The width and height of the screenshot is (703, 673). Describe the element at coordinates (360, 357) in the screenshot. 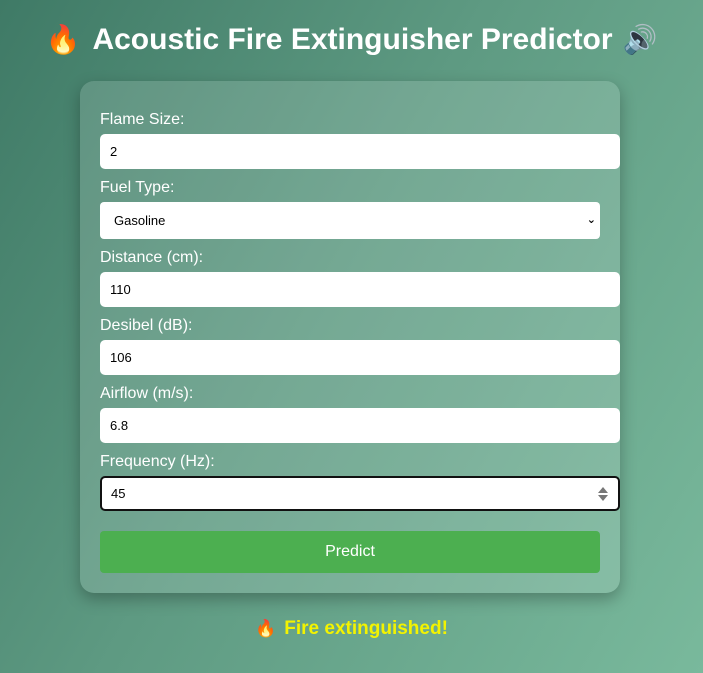

I see `decibel-input: 106` at that location.